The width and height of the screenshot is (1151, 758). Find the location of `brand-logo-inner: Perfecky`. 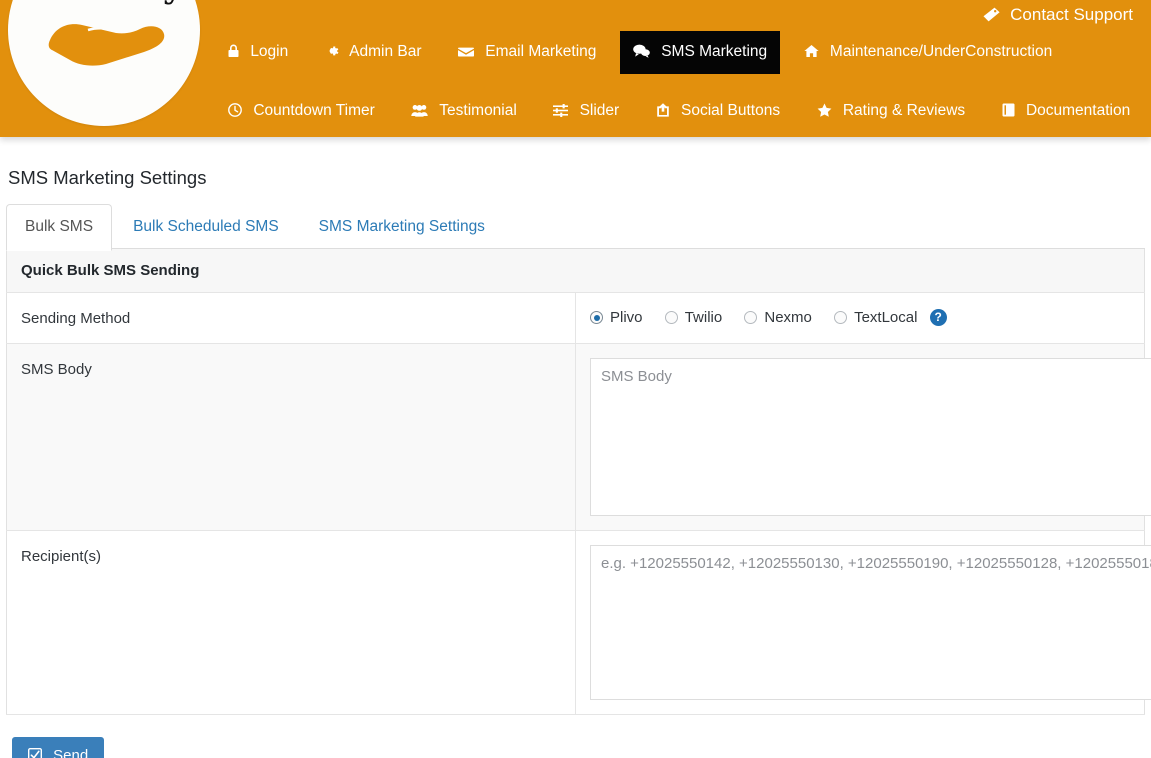

brand-logo-inner: Perfecky is located at coordinates (104, 50).